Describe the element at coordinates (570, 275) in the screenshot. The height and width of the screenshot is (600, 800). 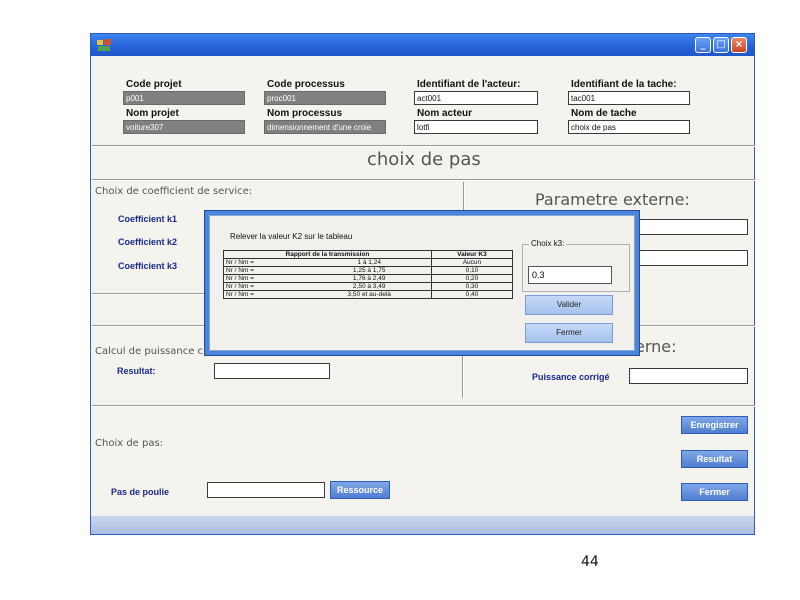
I see `k3-input: 0.3` at that location.